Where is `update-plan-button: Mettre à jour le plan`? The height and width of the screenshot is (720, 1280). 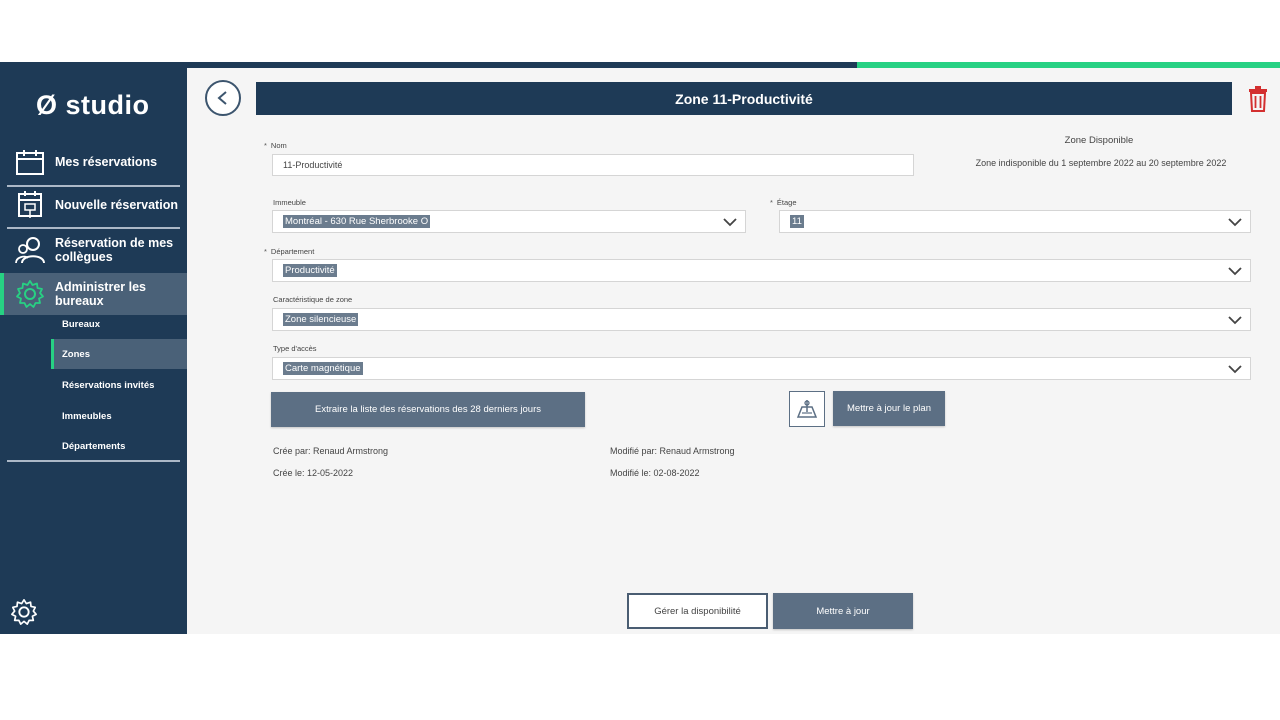 update-plan-button: Mettre à jour le plan is located at coordinates (889, 408).